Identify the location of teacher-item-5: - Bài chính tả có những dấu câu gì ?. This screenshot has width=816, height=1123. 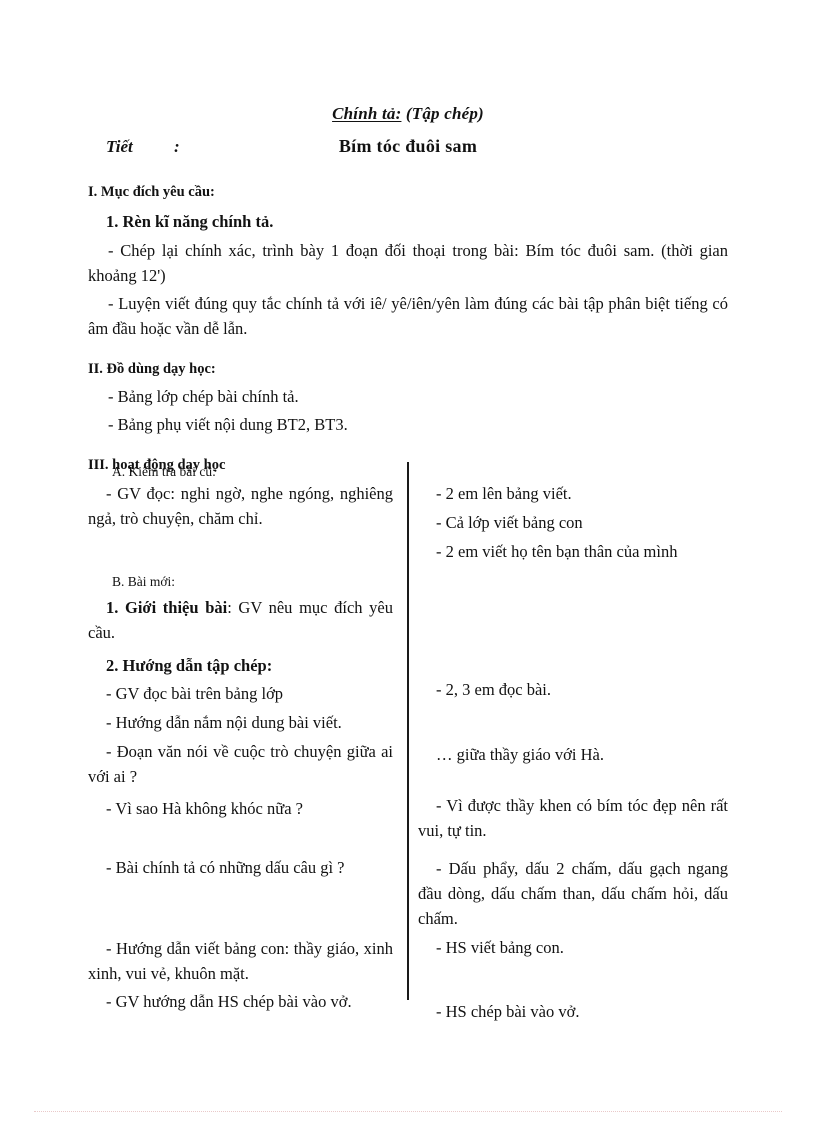
(225, 867).